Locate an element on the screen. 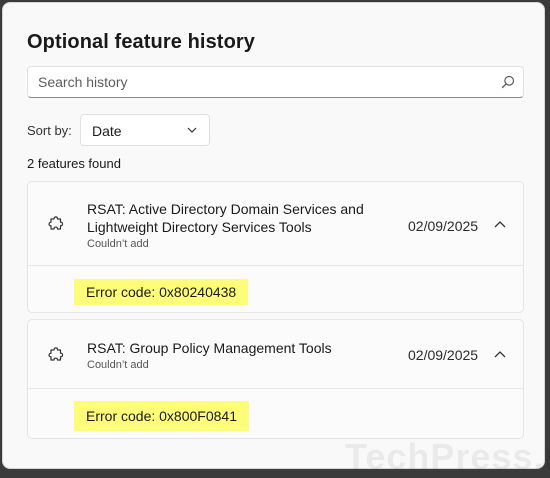 Image resolution: width=550 pixels, height=478 pixels. error-code: Error code: 0x80240438 is located at coordinates (161, 292).